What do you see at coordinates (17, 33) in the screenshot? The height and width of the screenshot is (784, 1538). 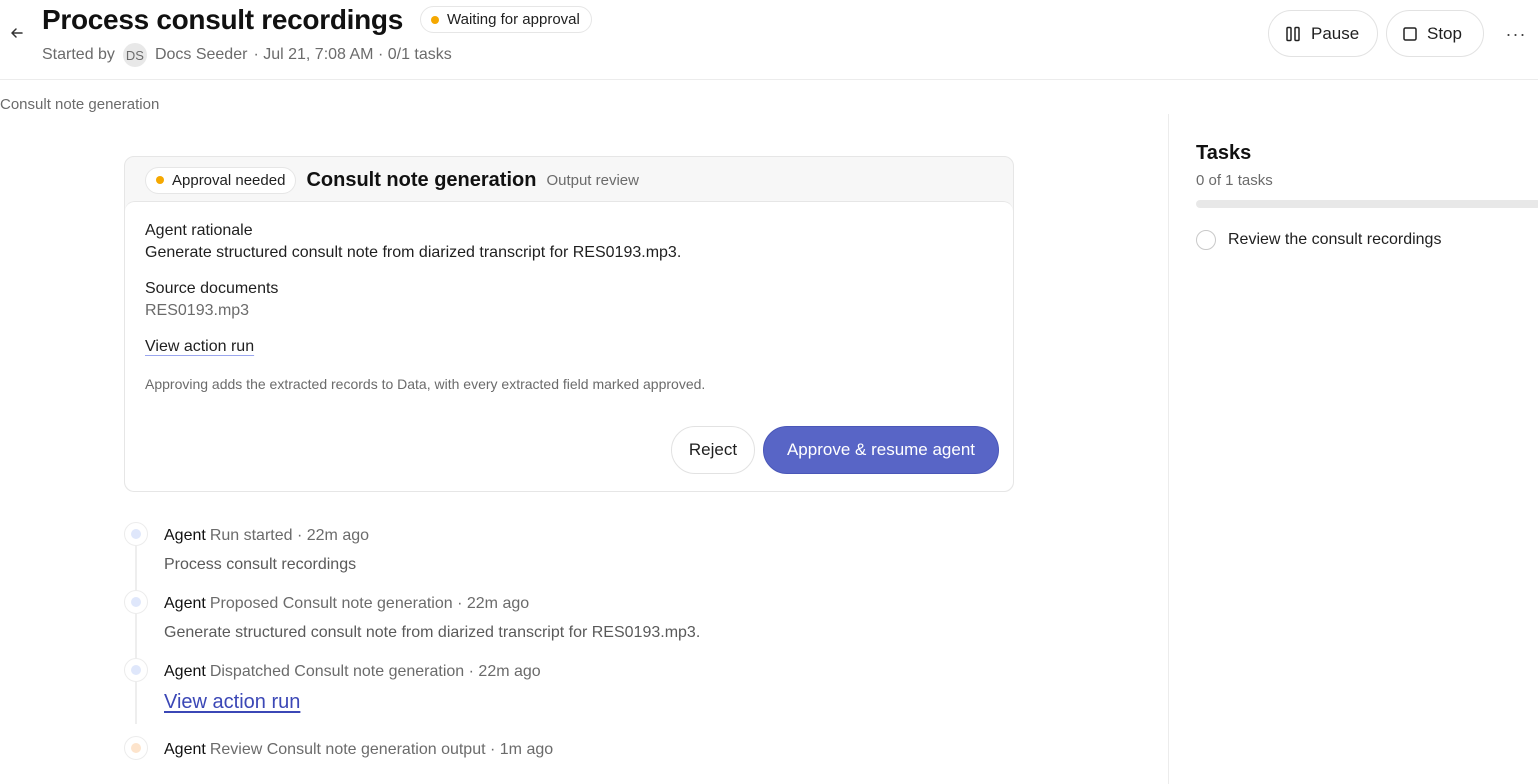 I see `back-arrow-icon` at bounding box center [17, 33].